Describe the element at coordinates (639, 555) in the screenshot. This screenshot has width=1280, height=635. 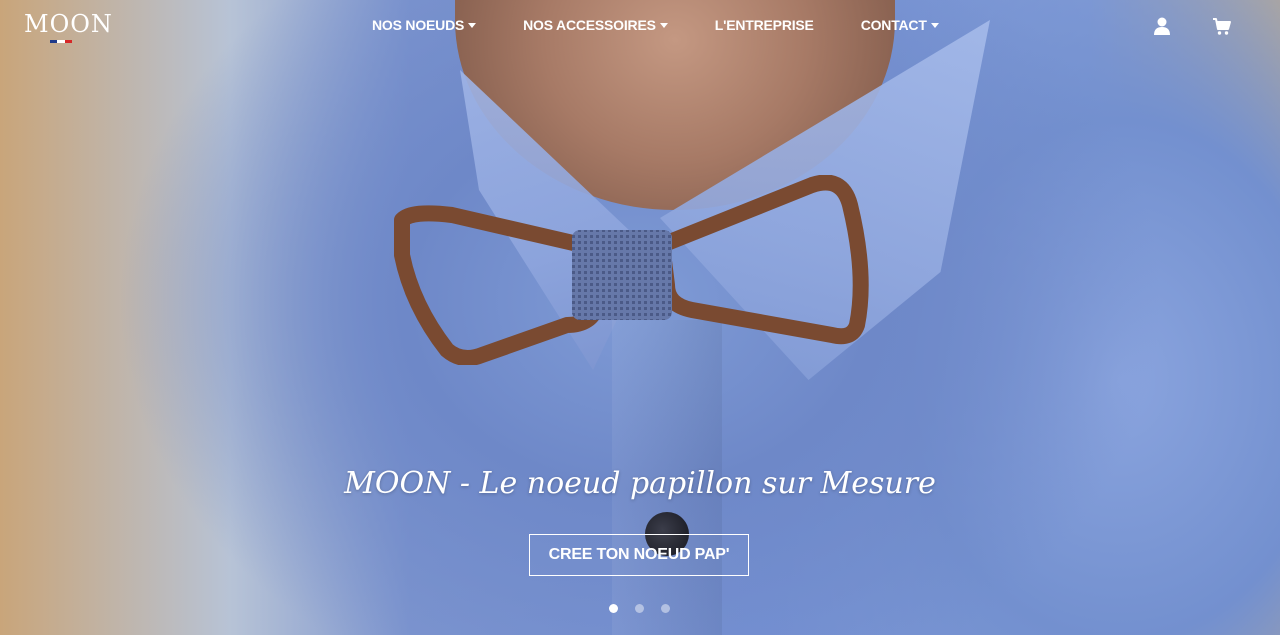
I see `create-bowtie-button: CREE TON NOEUD PAP'` at that location.